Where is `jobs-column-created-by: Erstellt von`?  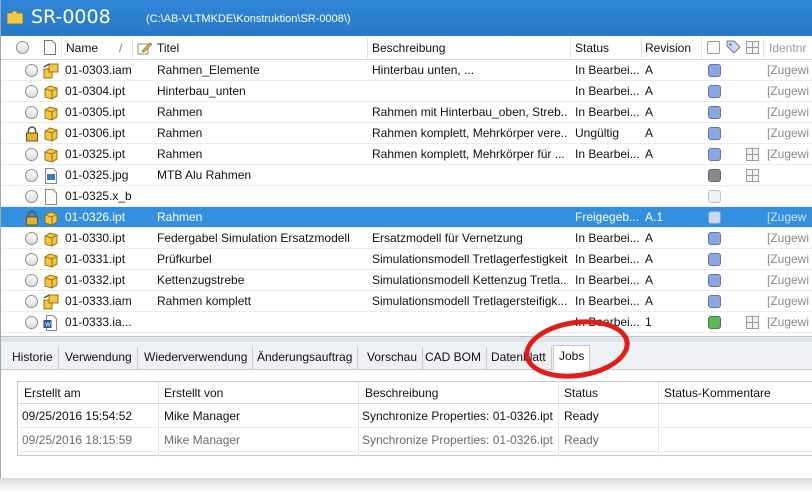 jobs-column-created-by: Erstellt von is located at coordinates (193, 393).